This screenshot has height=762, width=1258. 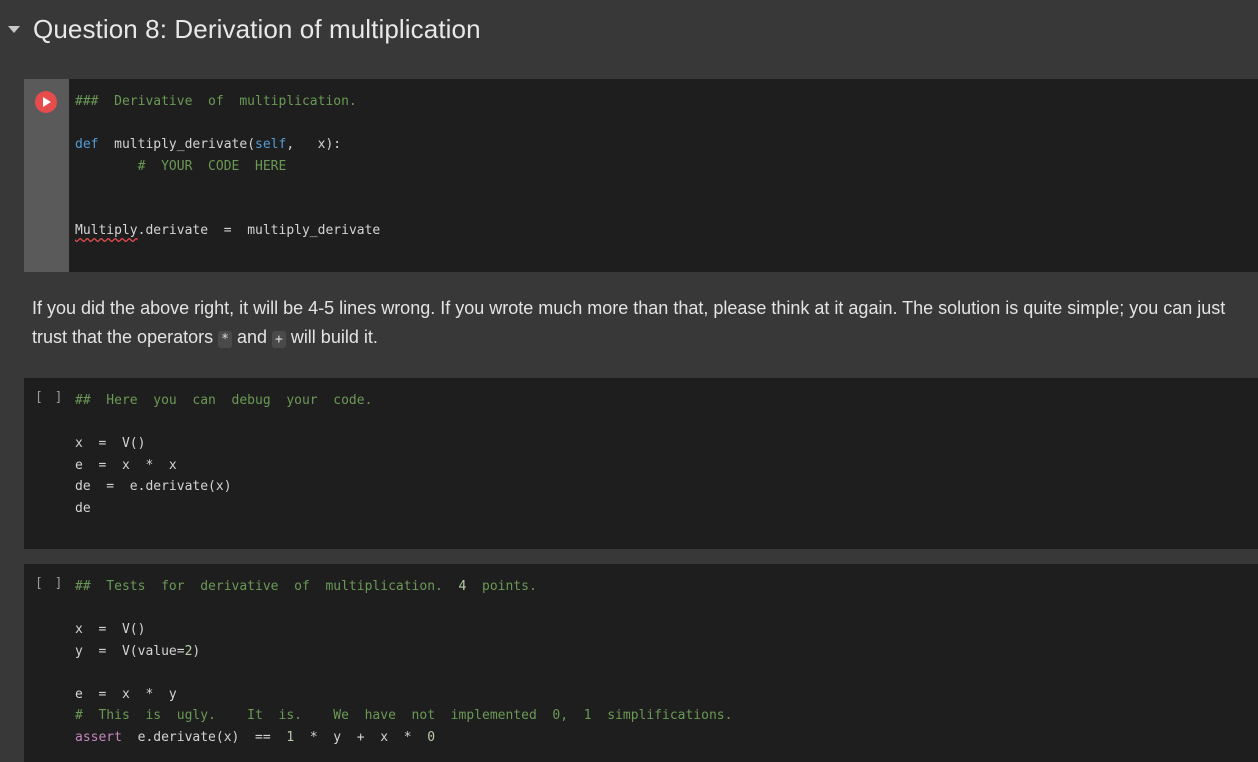 I want to click on code-line: e = x * y, so click(x=666, y=695).